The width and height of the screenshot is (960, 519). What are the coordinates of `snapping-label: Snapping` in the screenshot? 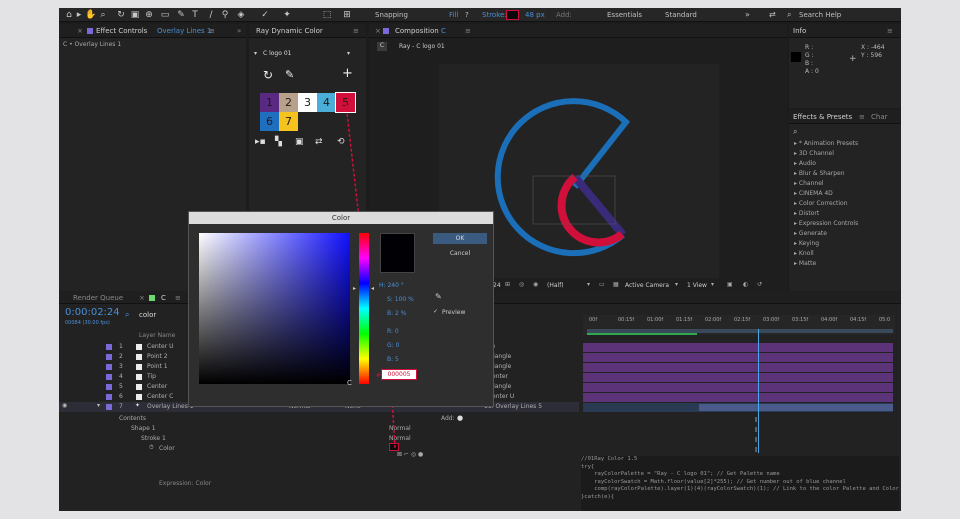 It's located at (391, 15).